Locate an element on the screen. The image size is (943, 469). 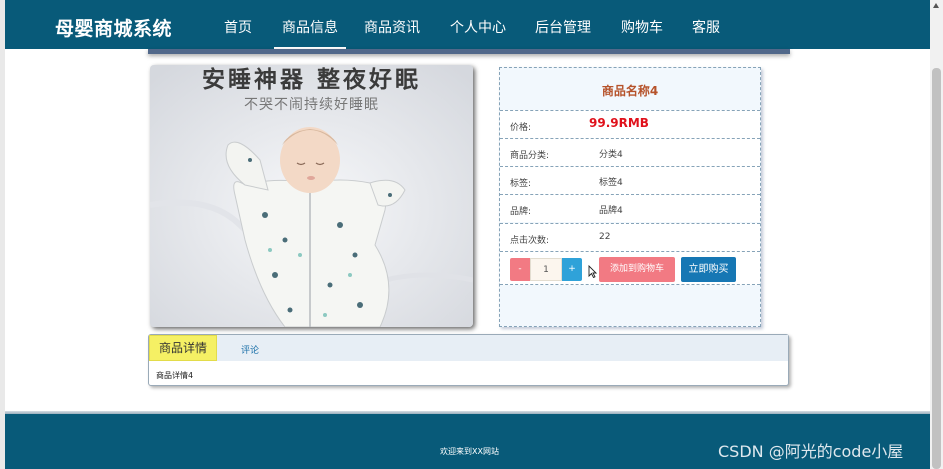
top-navbar: 母婴商城系统 首页 商品信息 商品资讯 个人中心 后台管理 购物车 客服 is located at coordinates (467, 24).